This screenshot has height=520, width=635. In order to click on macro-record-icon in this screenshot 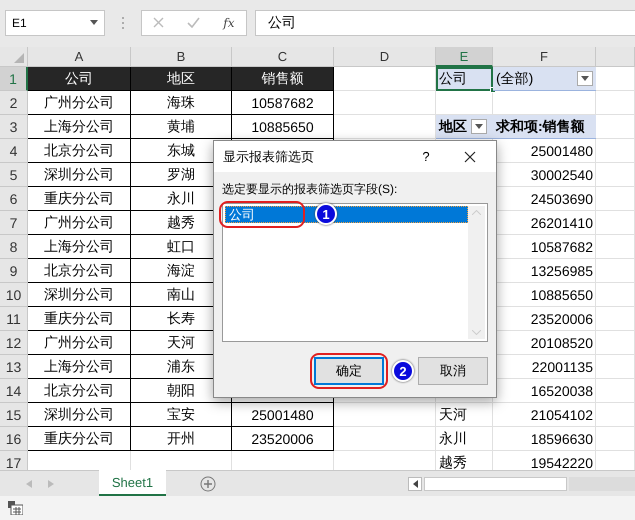, I will do `click(15, 508)`.